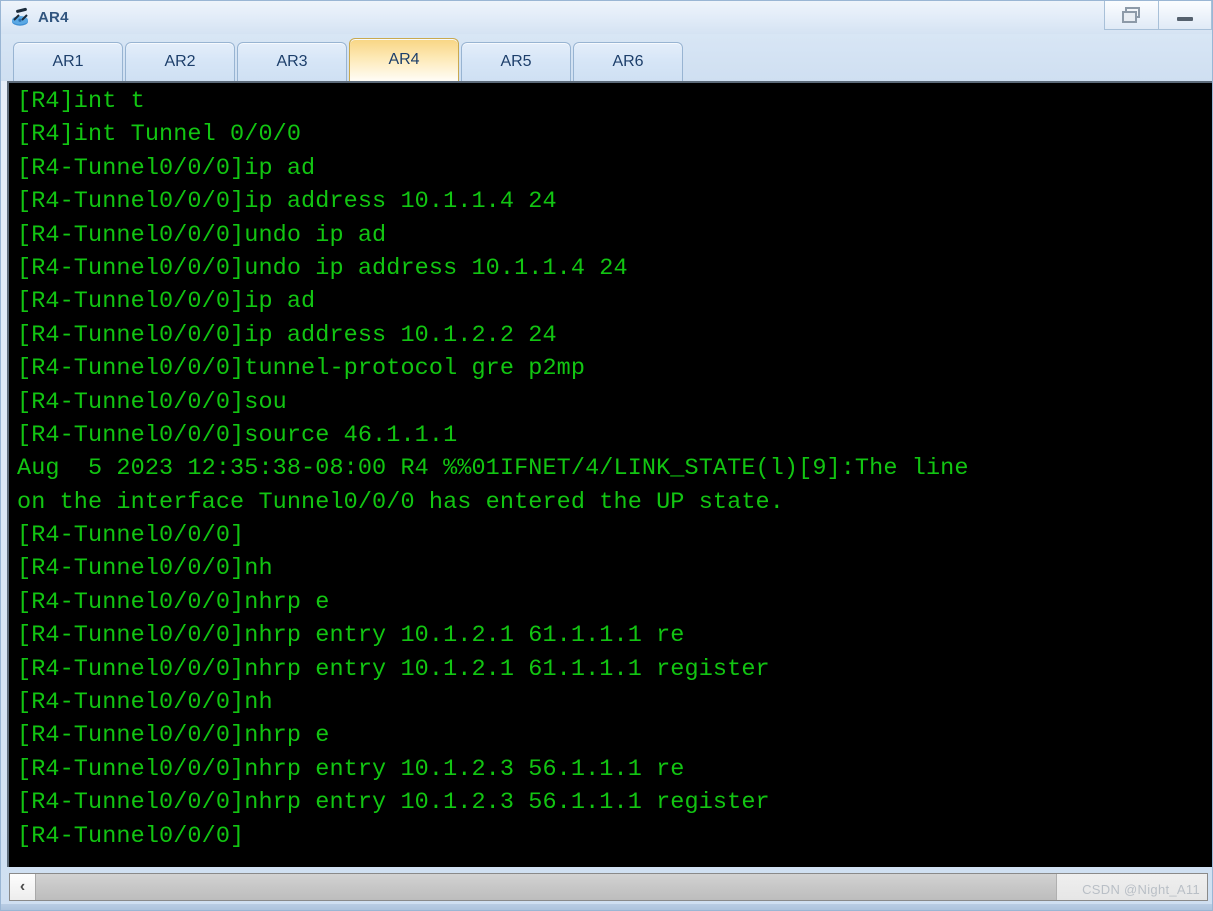 The width and height of the screenshot is (1213, 911). What do you see at coordinates (606, 17) in the screenshot?
I see `title-bar: AR4` at bounding box center [606, 17].